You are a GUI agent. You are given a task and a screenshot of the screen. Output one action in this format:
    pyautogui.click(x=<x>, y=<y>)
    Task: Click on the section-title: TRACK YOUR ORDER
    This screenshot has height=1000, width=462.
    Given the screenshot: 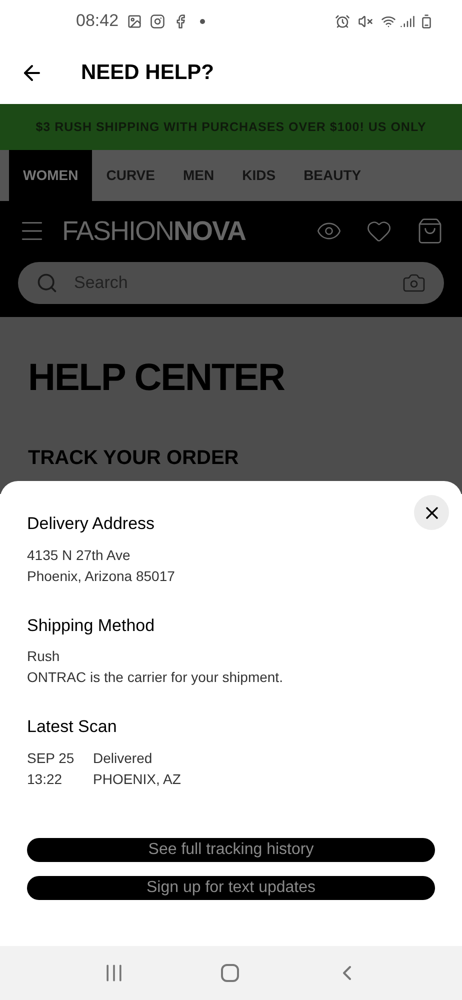 What is the action you would take?
    pyautogui.click(x=134, y=458)
    